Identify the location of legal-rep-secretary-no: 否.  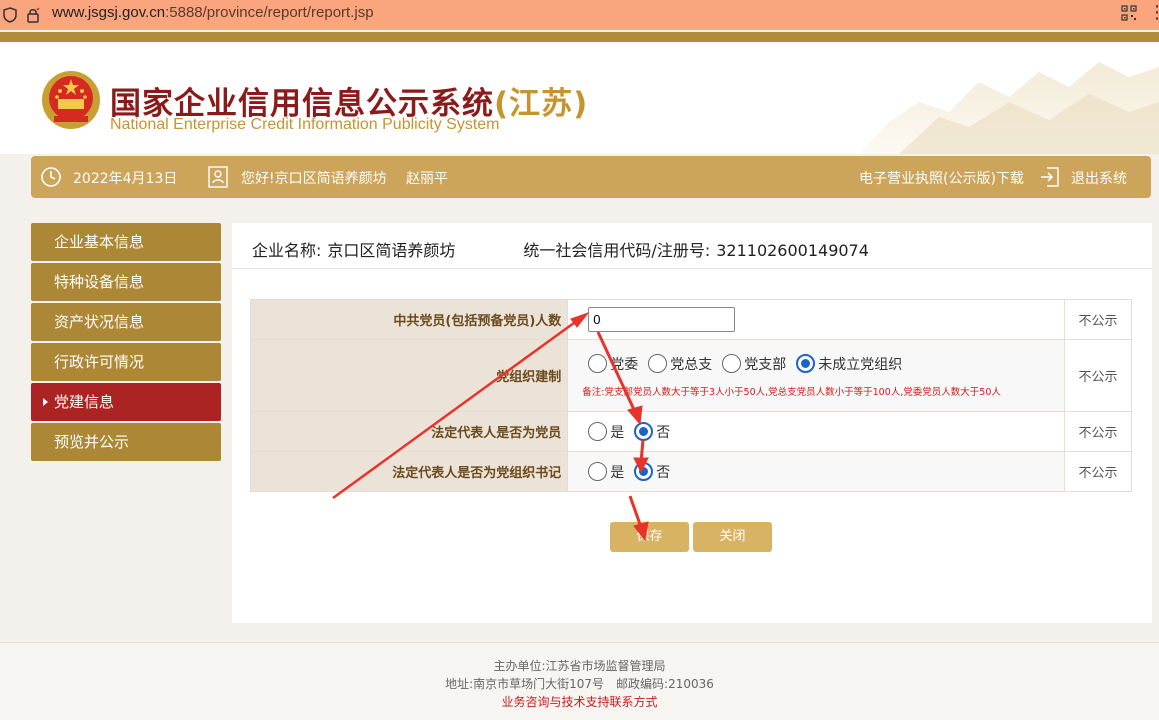
(652, 472).